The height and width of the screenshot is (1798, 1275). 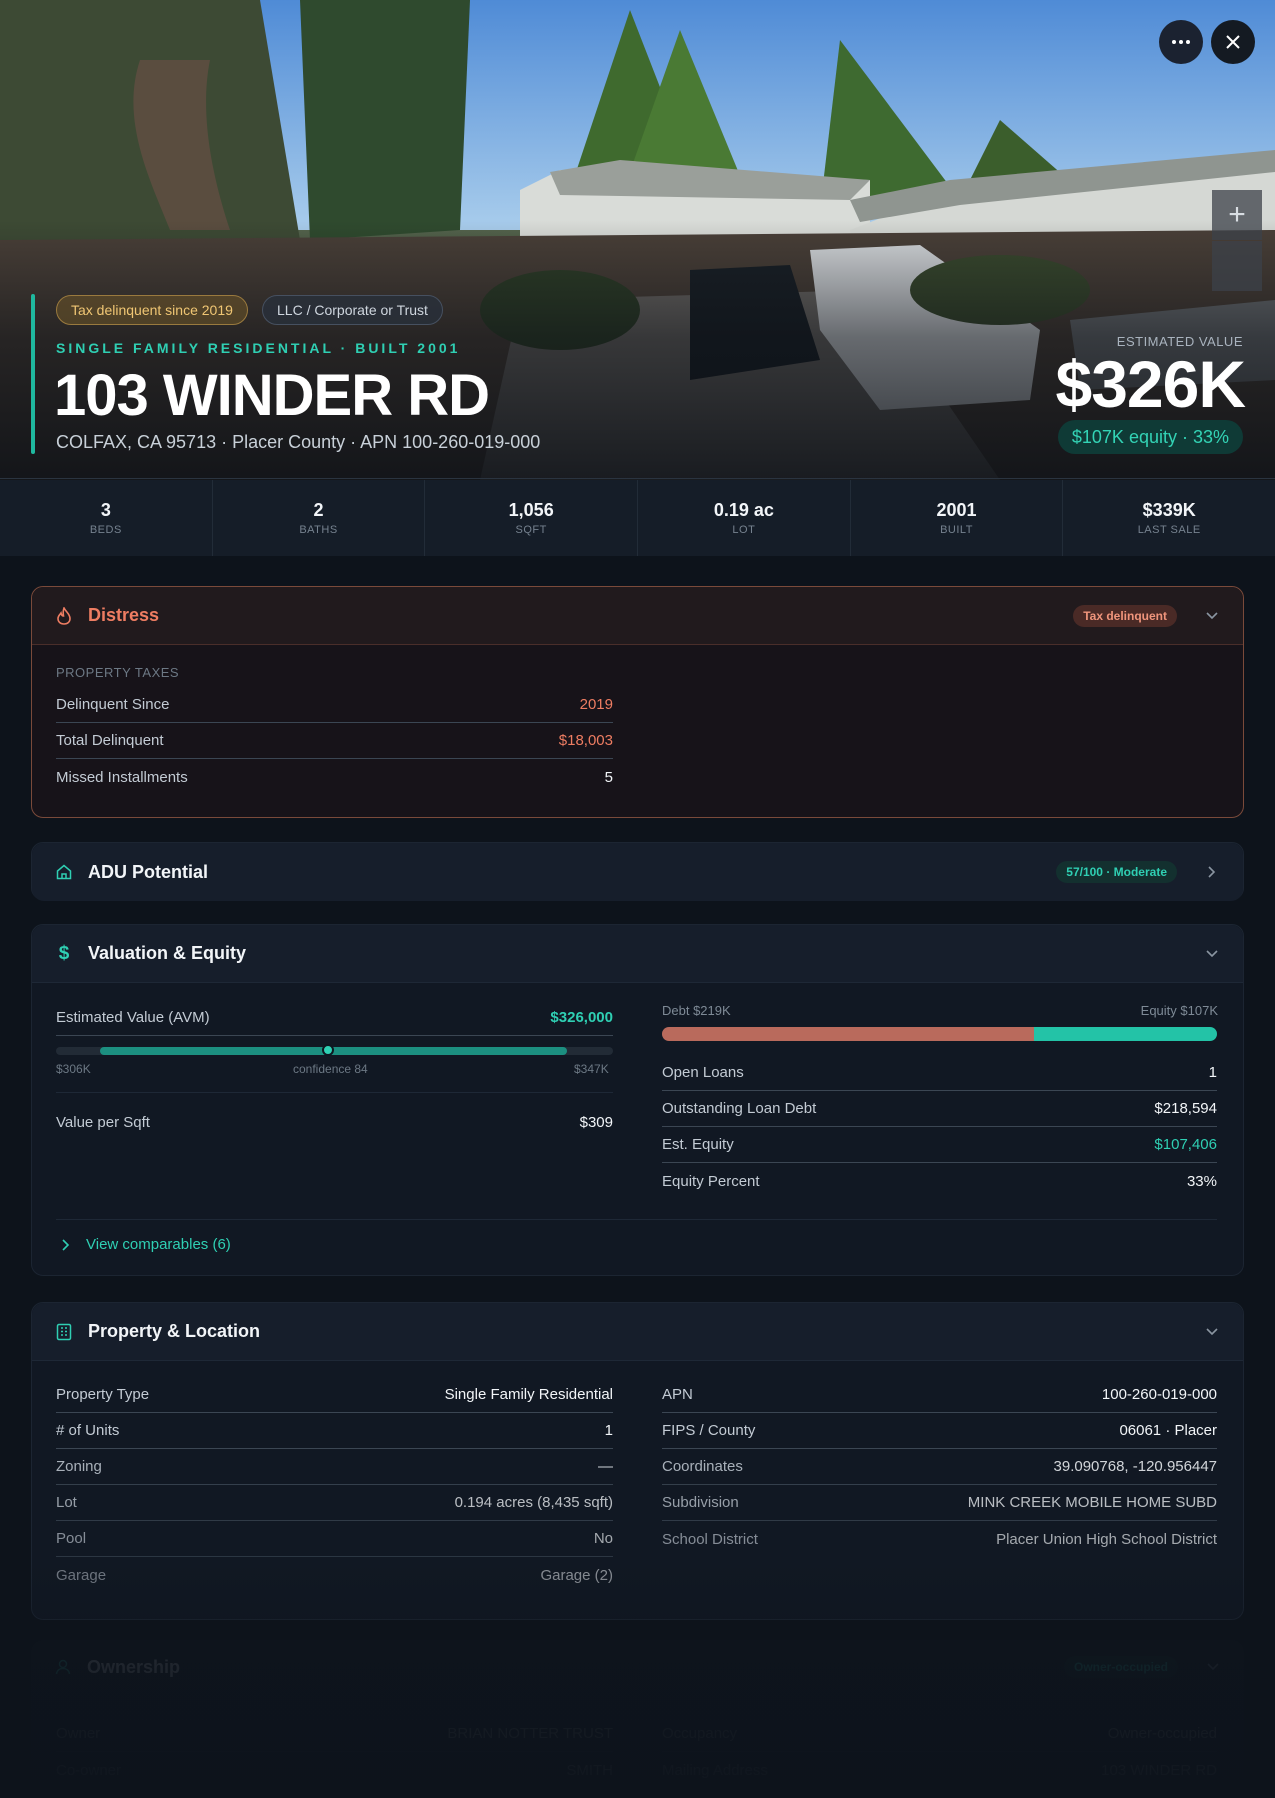 I want to click on debt-segment, so click(x=848, y=1034).